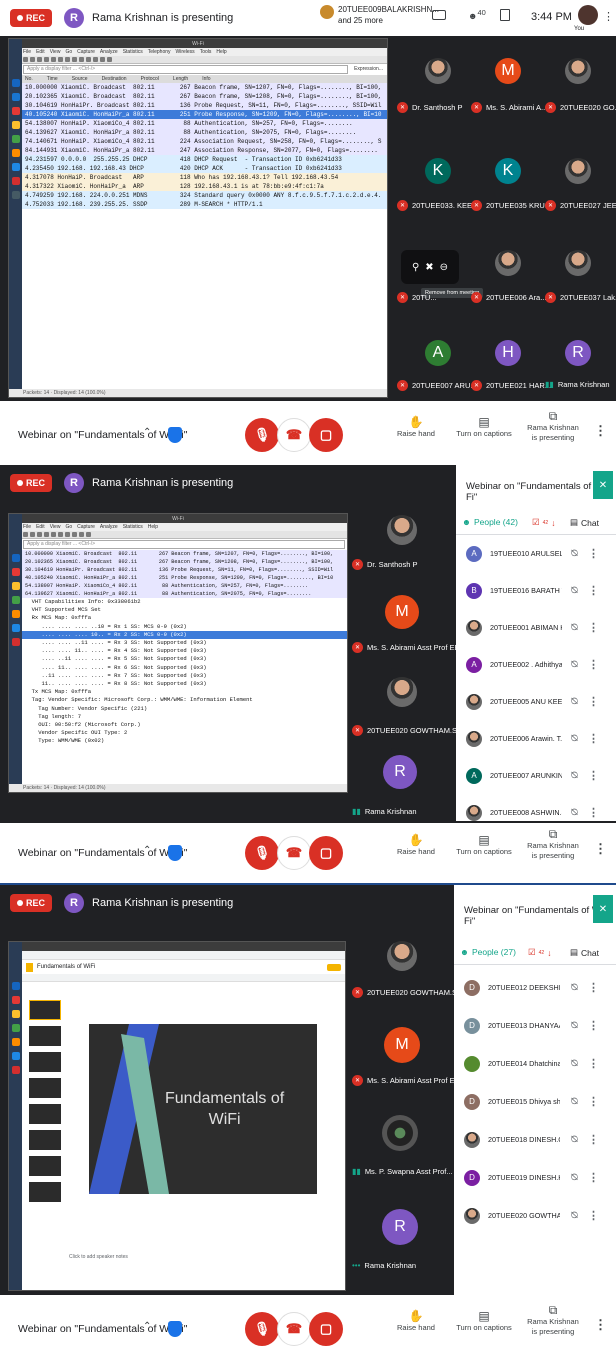  What do you see at coordinates (535, 1215) in the screenshot?
I see `people-row: 20TUEE020 GOWTHA... ⦰ ⋮` at bounding box center [535, 1215].